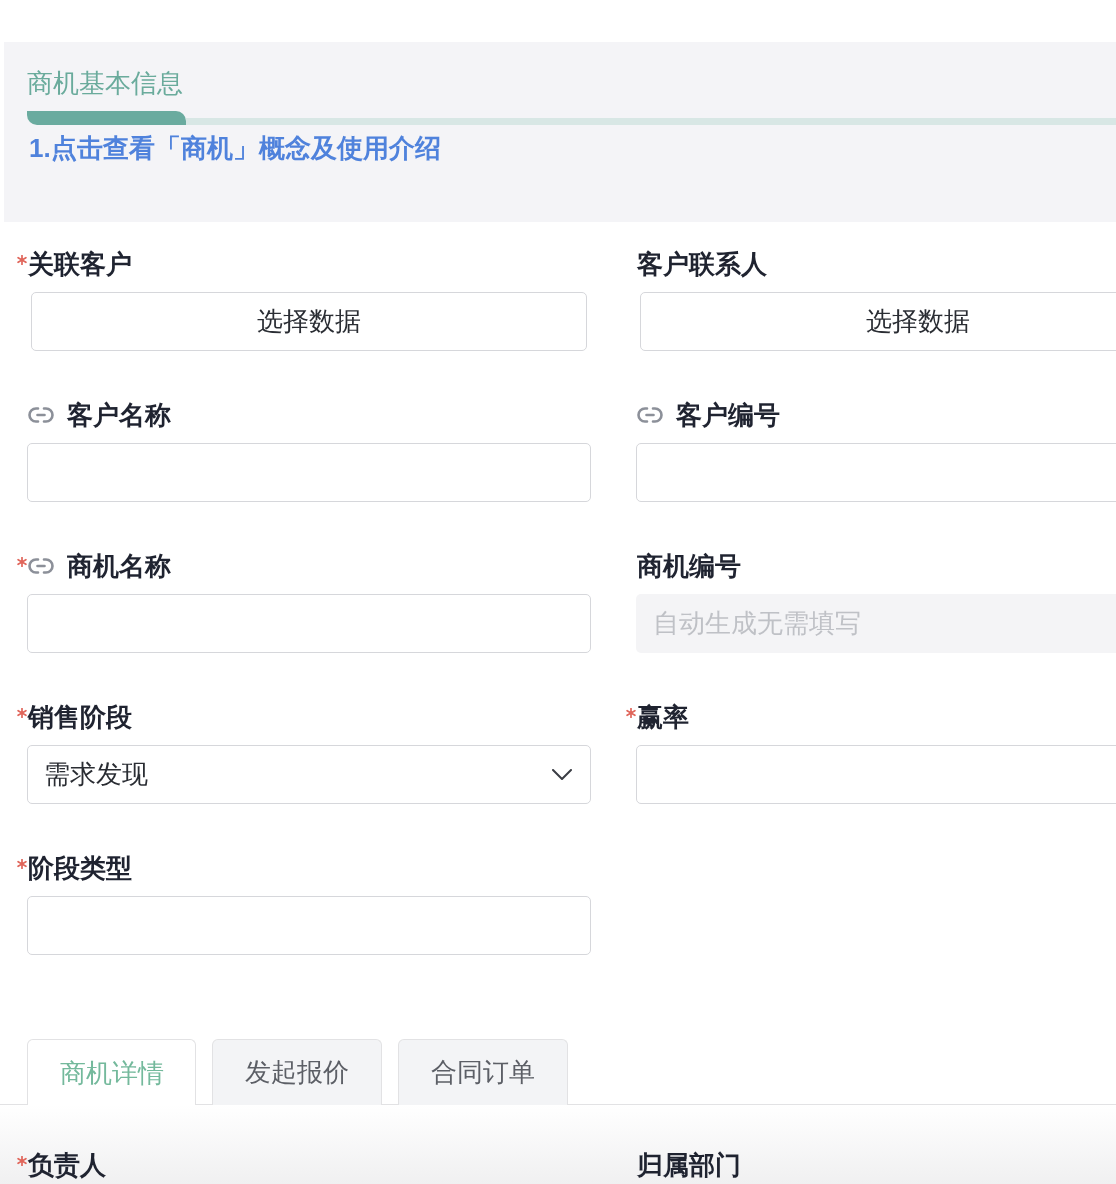  What do you see at coordinates (689, 1165) in the screenshot?
I see `field-label: 归属部门` at bounding box center [689, 1165].